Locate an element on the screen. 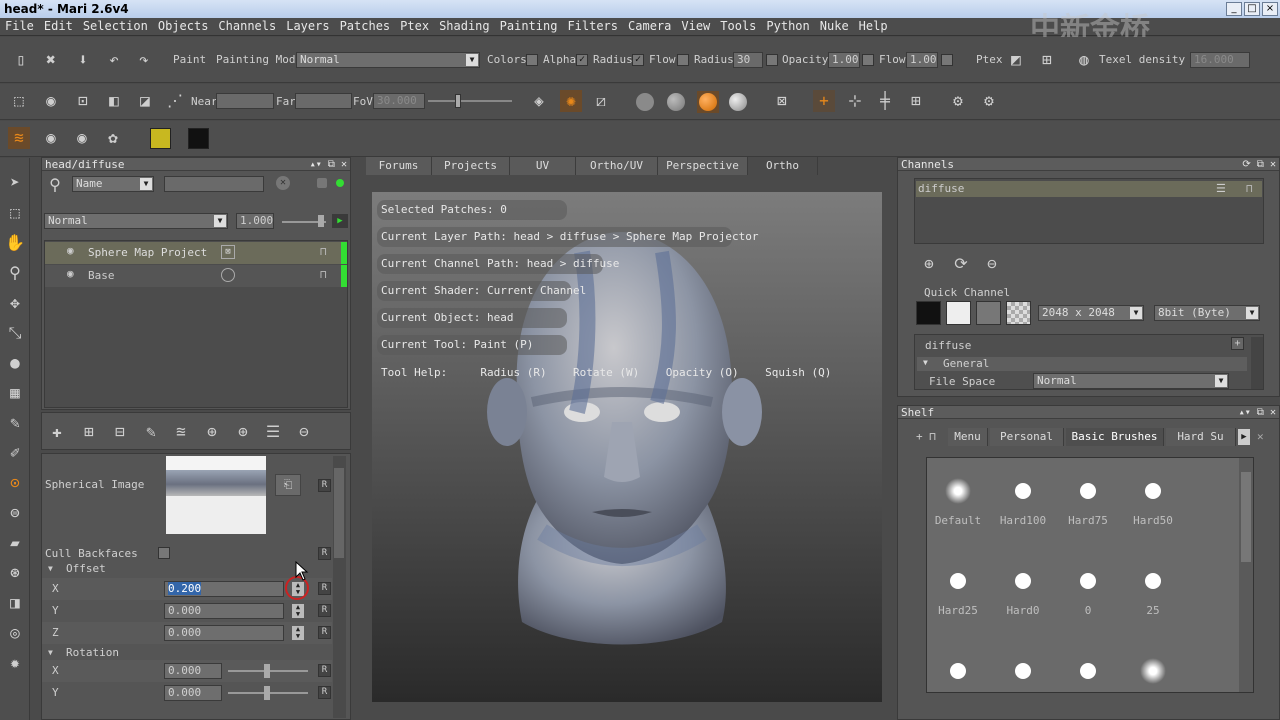 The width and height of the screenshot is (1280, 720). paint-layer-icon: ≋ is located at coordinates (19, 138).